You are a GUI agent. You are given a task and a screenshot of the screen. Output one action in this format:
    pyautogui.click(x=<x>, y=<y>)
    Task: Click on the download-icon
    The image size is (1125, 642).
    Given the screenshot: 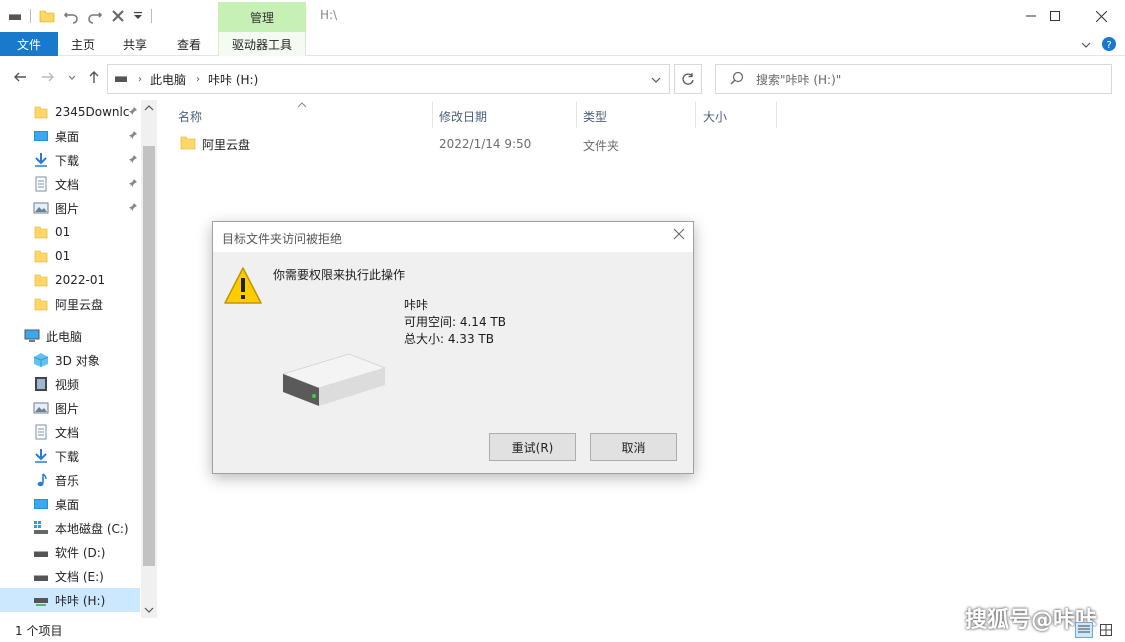 What is the action you would take?
    pyautogui.click(x=41, y=456)
    